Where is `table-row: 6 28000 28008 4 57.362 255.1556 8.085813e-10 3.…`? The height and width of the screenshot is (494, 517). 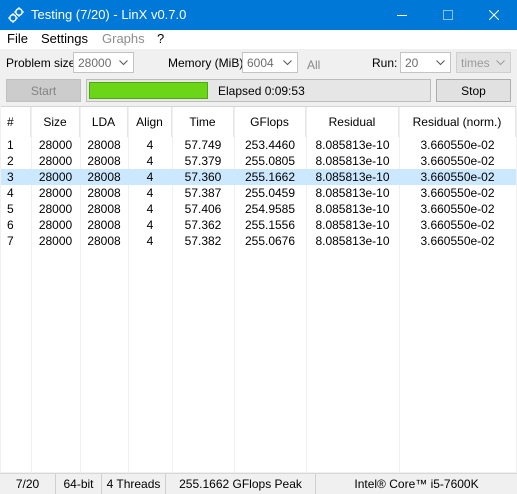 table-row: 6 28000 28008 4 57.362 255.1556 8.085813e-10 3.… is located at coordinates (258, 225).